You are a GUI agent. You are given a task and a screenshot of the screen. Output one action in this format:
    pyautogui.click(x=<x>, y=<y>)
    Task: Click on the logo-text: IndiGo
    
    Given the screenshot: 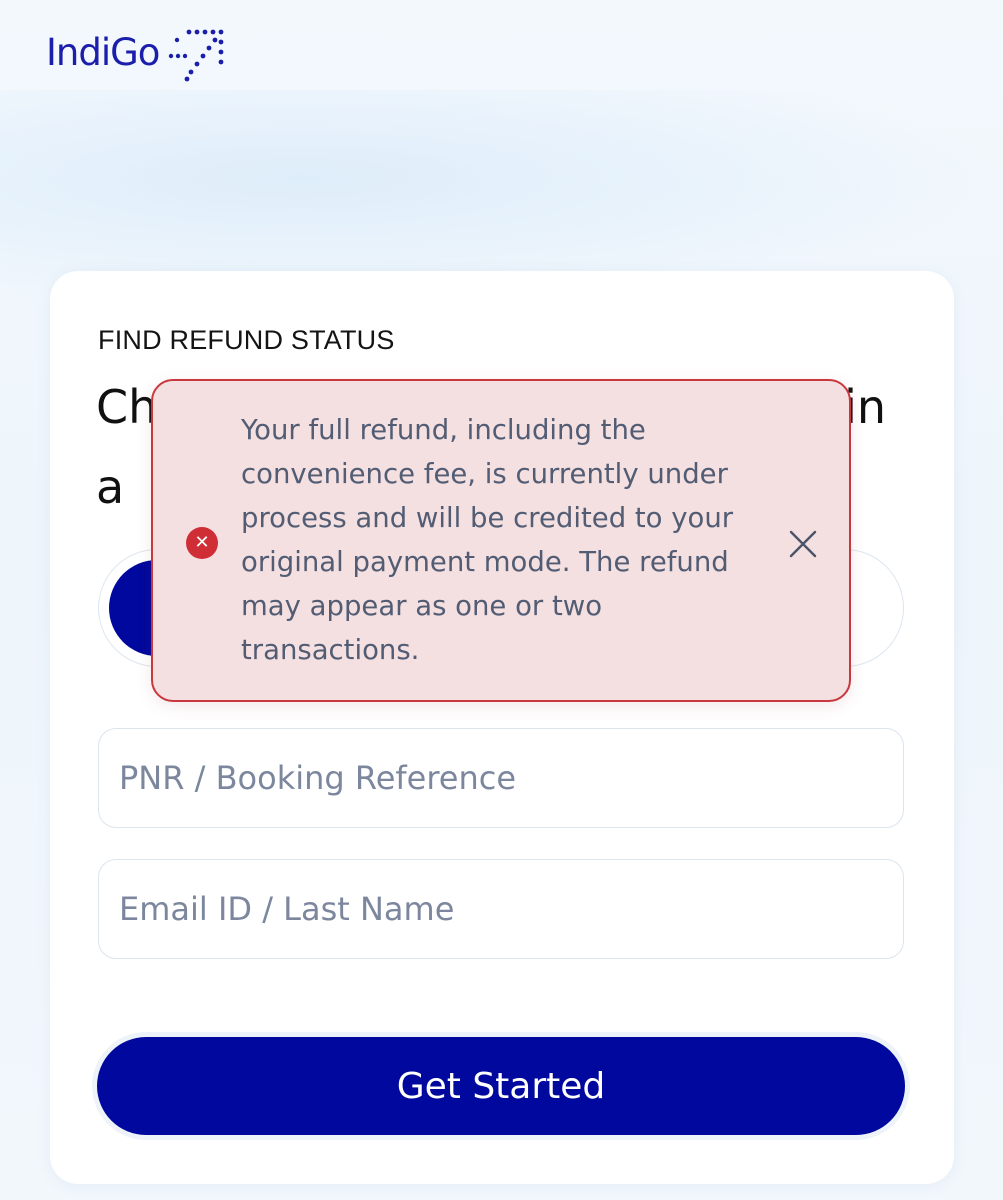 What is the action you would take?
    pyautogui.click(x=103, y=52)
    